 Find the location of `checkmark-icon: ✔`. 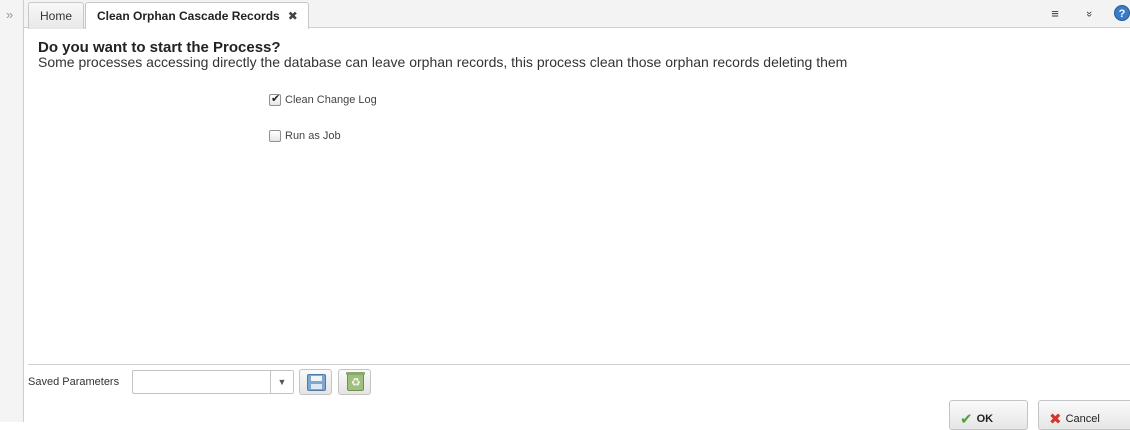

checkmark-icon: ✔ is located at coordinates (966, 419).